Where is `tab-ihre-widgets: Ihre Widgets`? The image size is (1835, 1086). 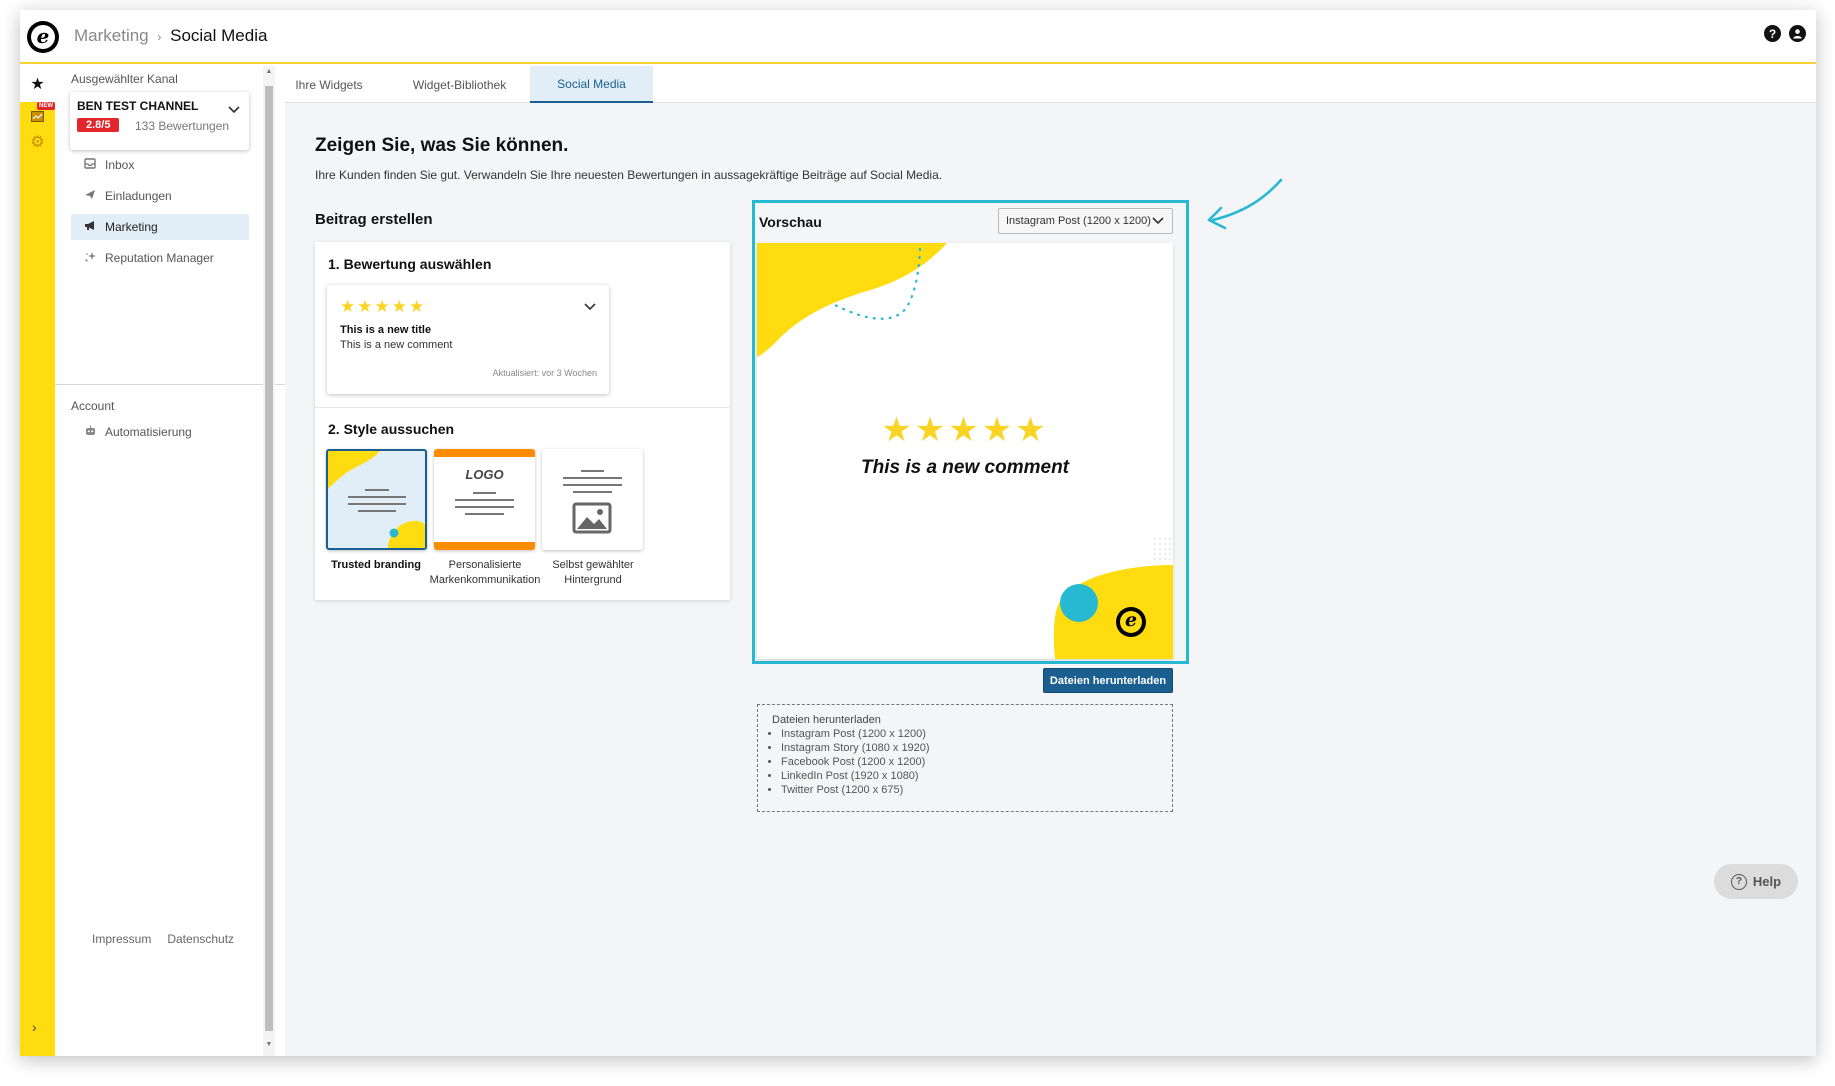 tab-ihre-widgets: Ihre Widgets is located at coordinates (329, 84).